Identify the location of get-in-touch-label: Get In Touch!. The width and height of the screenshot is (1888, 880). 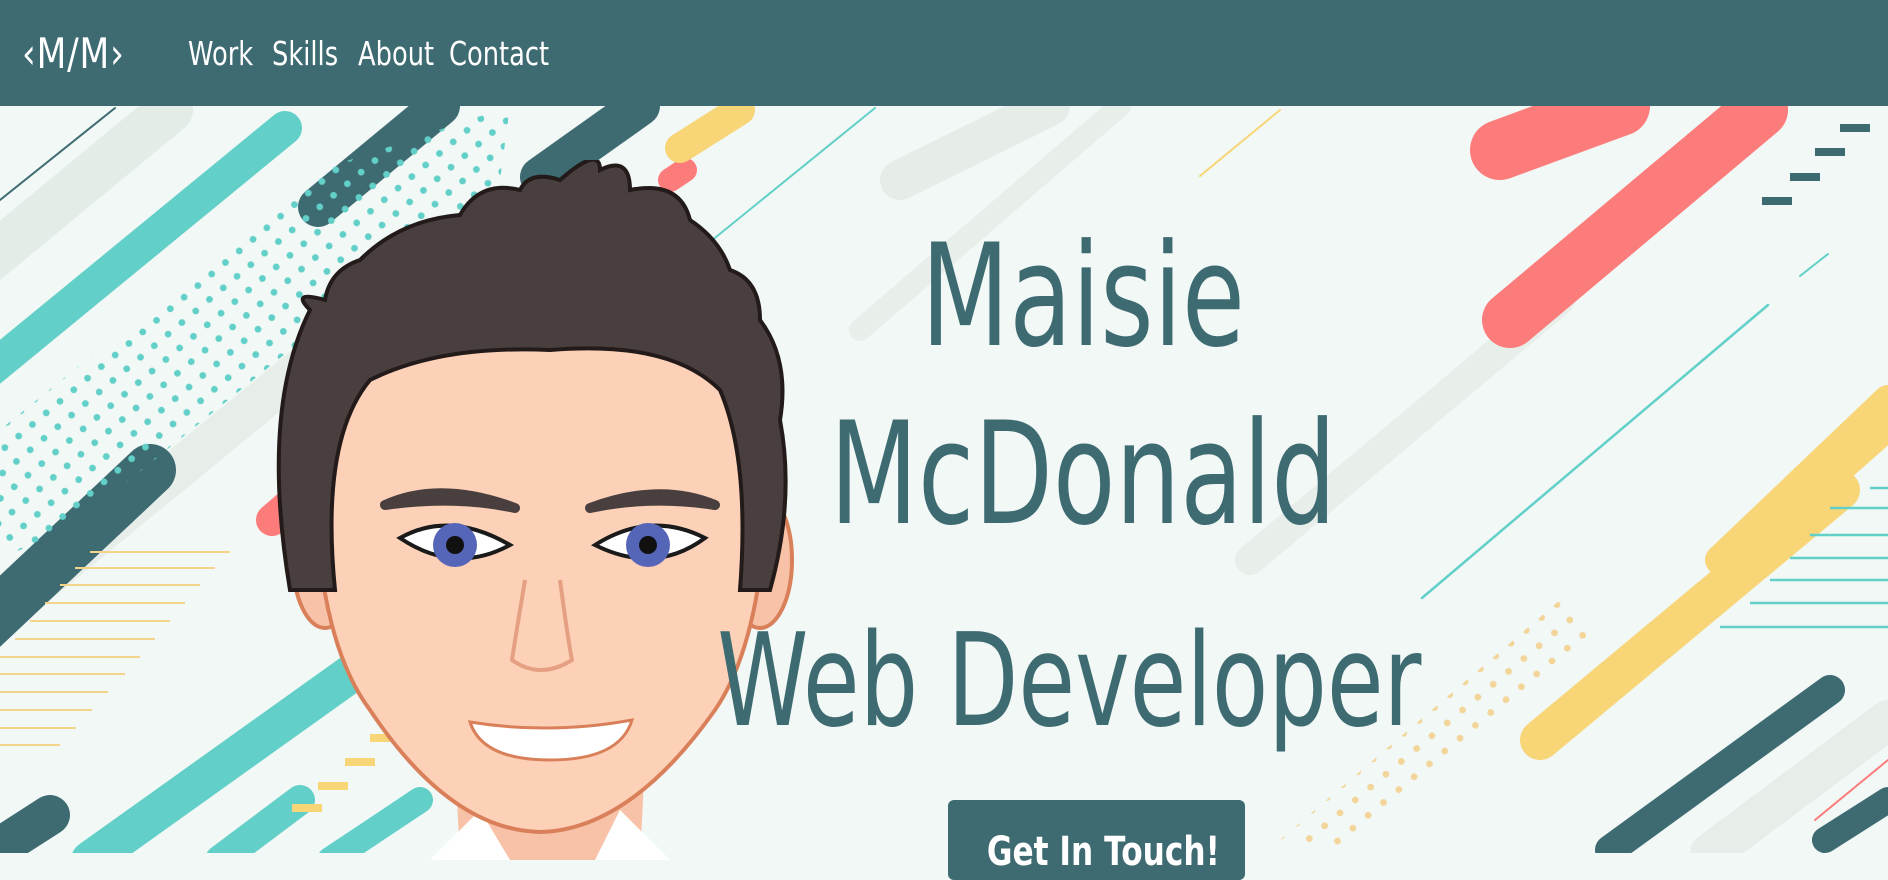
(1103, 851).